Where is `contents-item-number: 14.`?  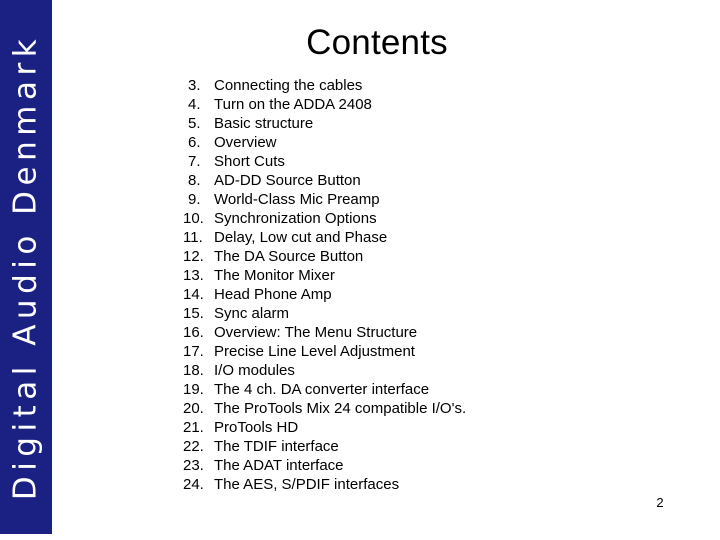 contents-item-number: 14. is located at coordinates (193, 294).